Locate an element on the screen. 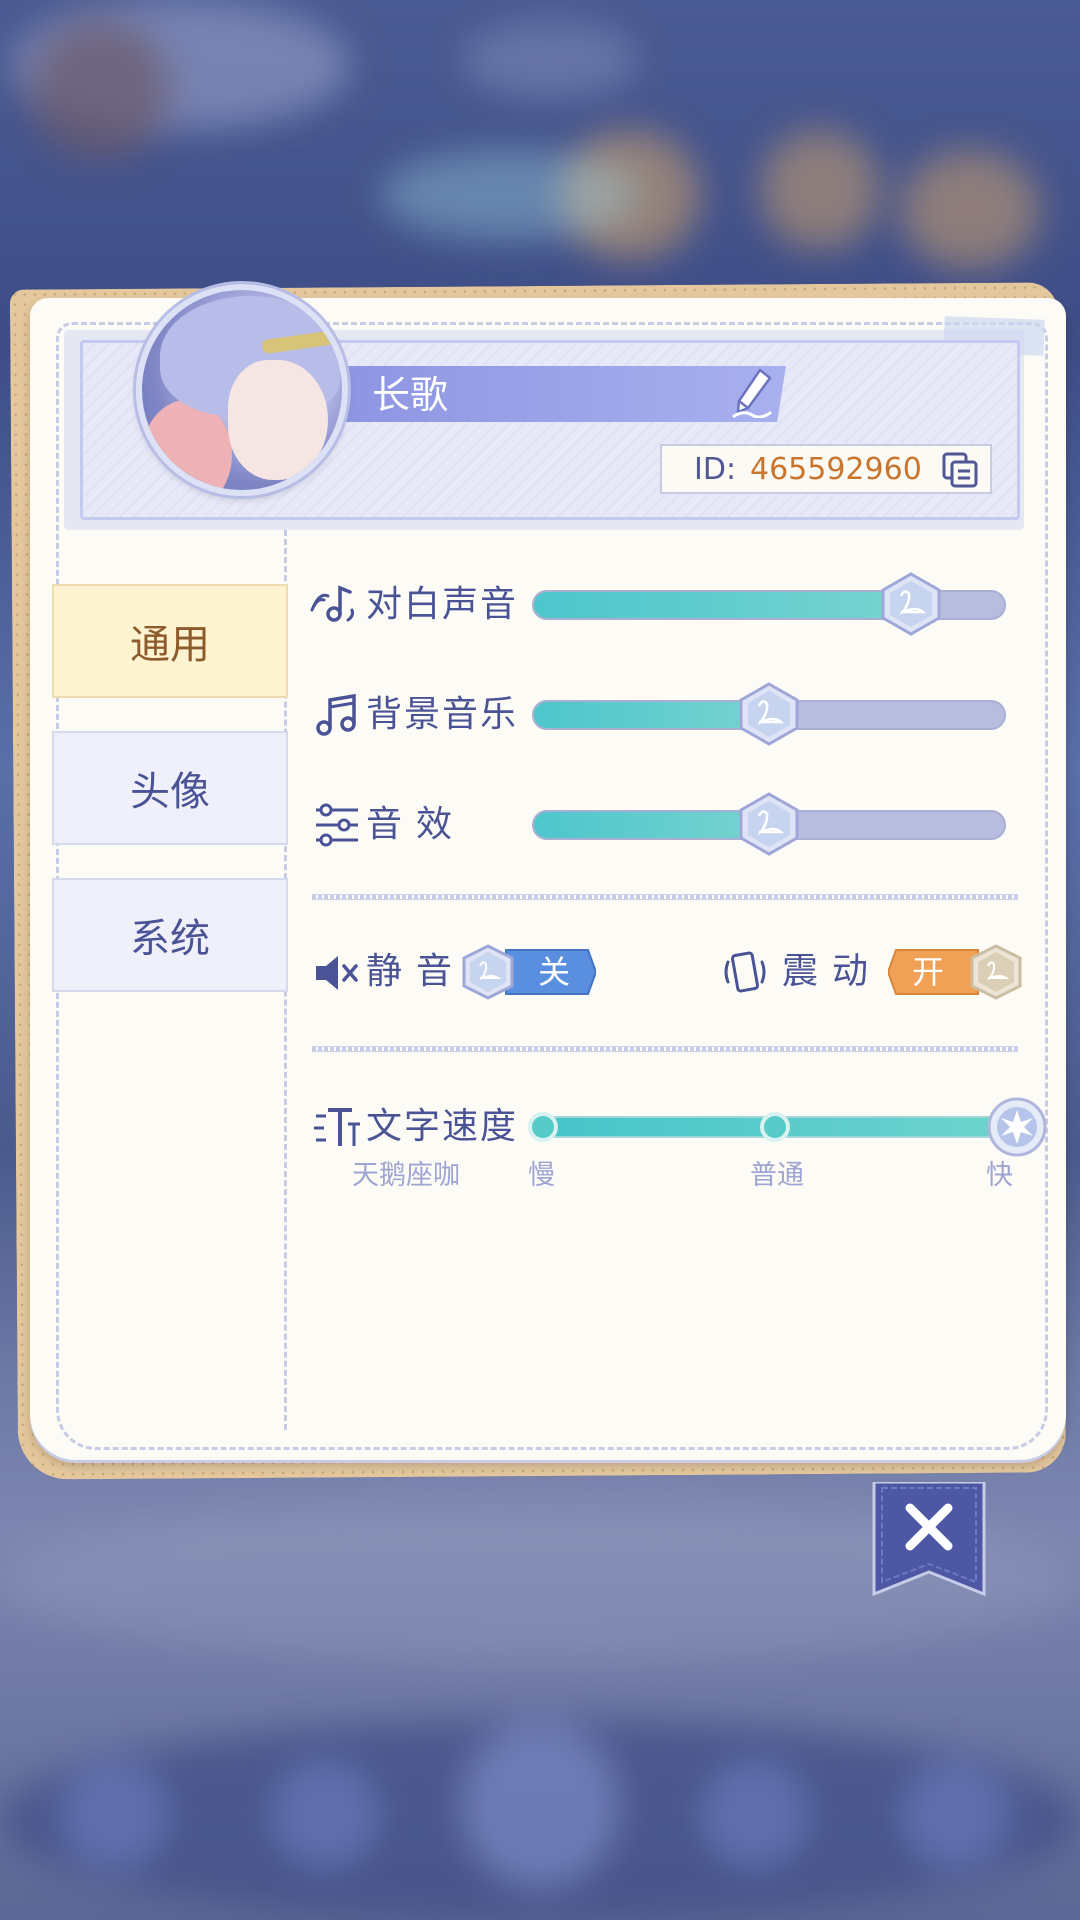 The height and width of the screenshot is (1920, 1080). voice-icon is located at coordinates (332, 603).